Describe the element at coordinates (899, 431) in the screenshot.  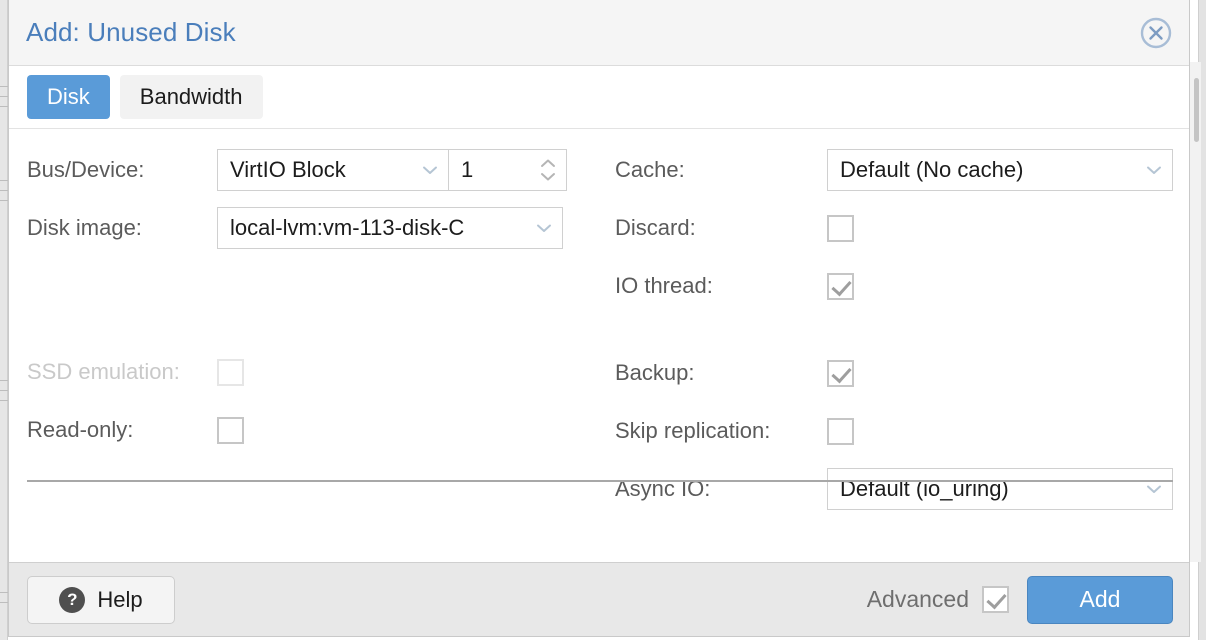
I see `field-row-skip-replication: Skip replication:` at that location.